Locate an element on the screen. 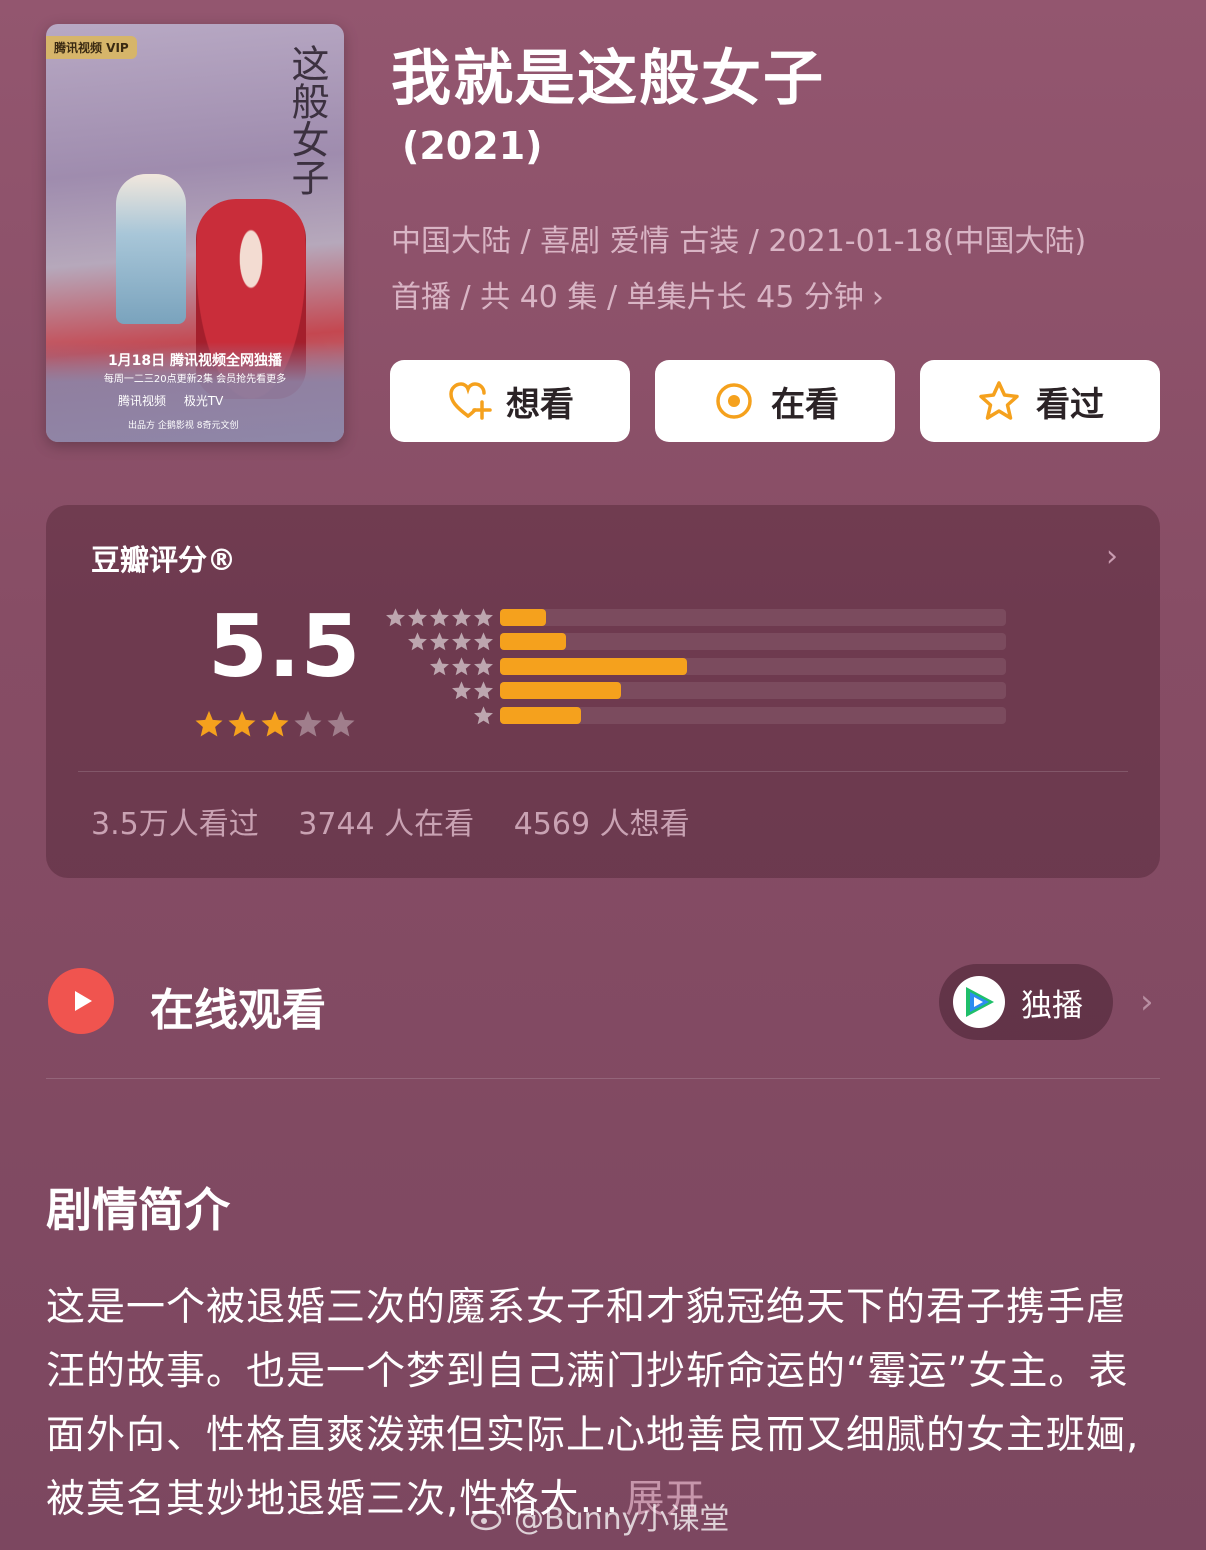 The image size is (1206, 1550). page-title: 我就是这般女子 is located at coordinates (608, 79).